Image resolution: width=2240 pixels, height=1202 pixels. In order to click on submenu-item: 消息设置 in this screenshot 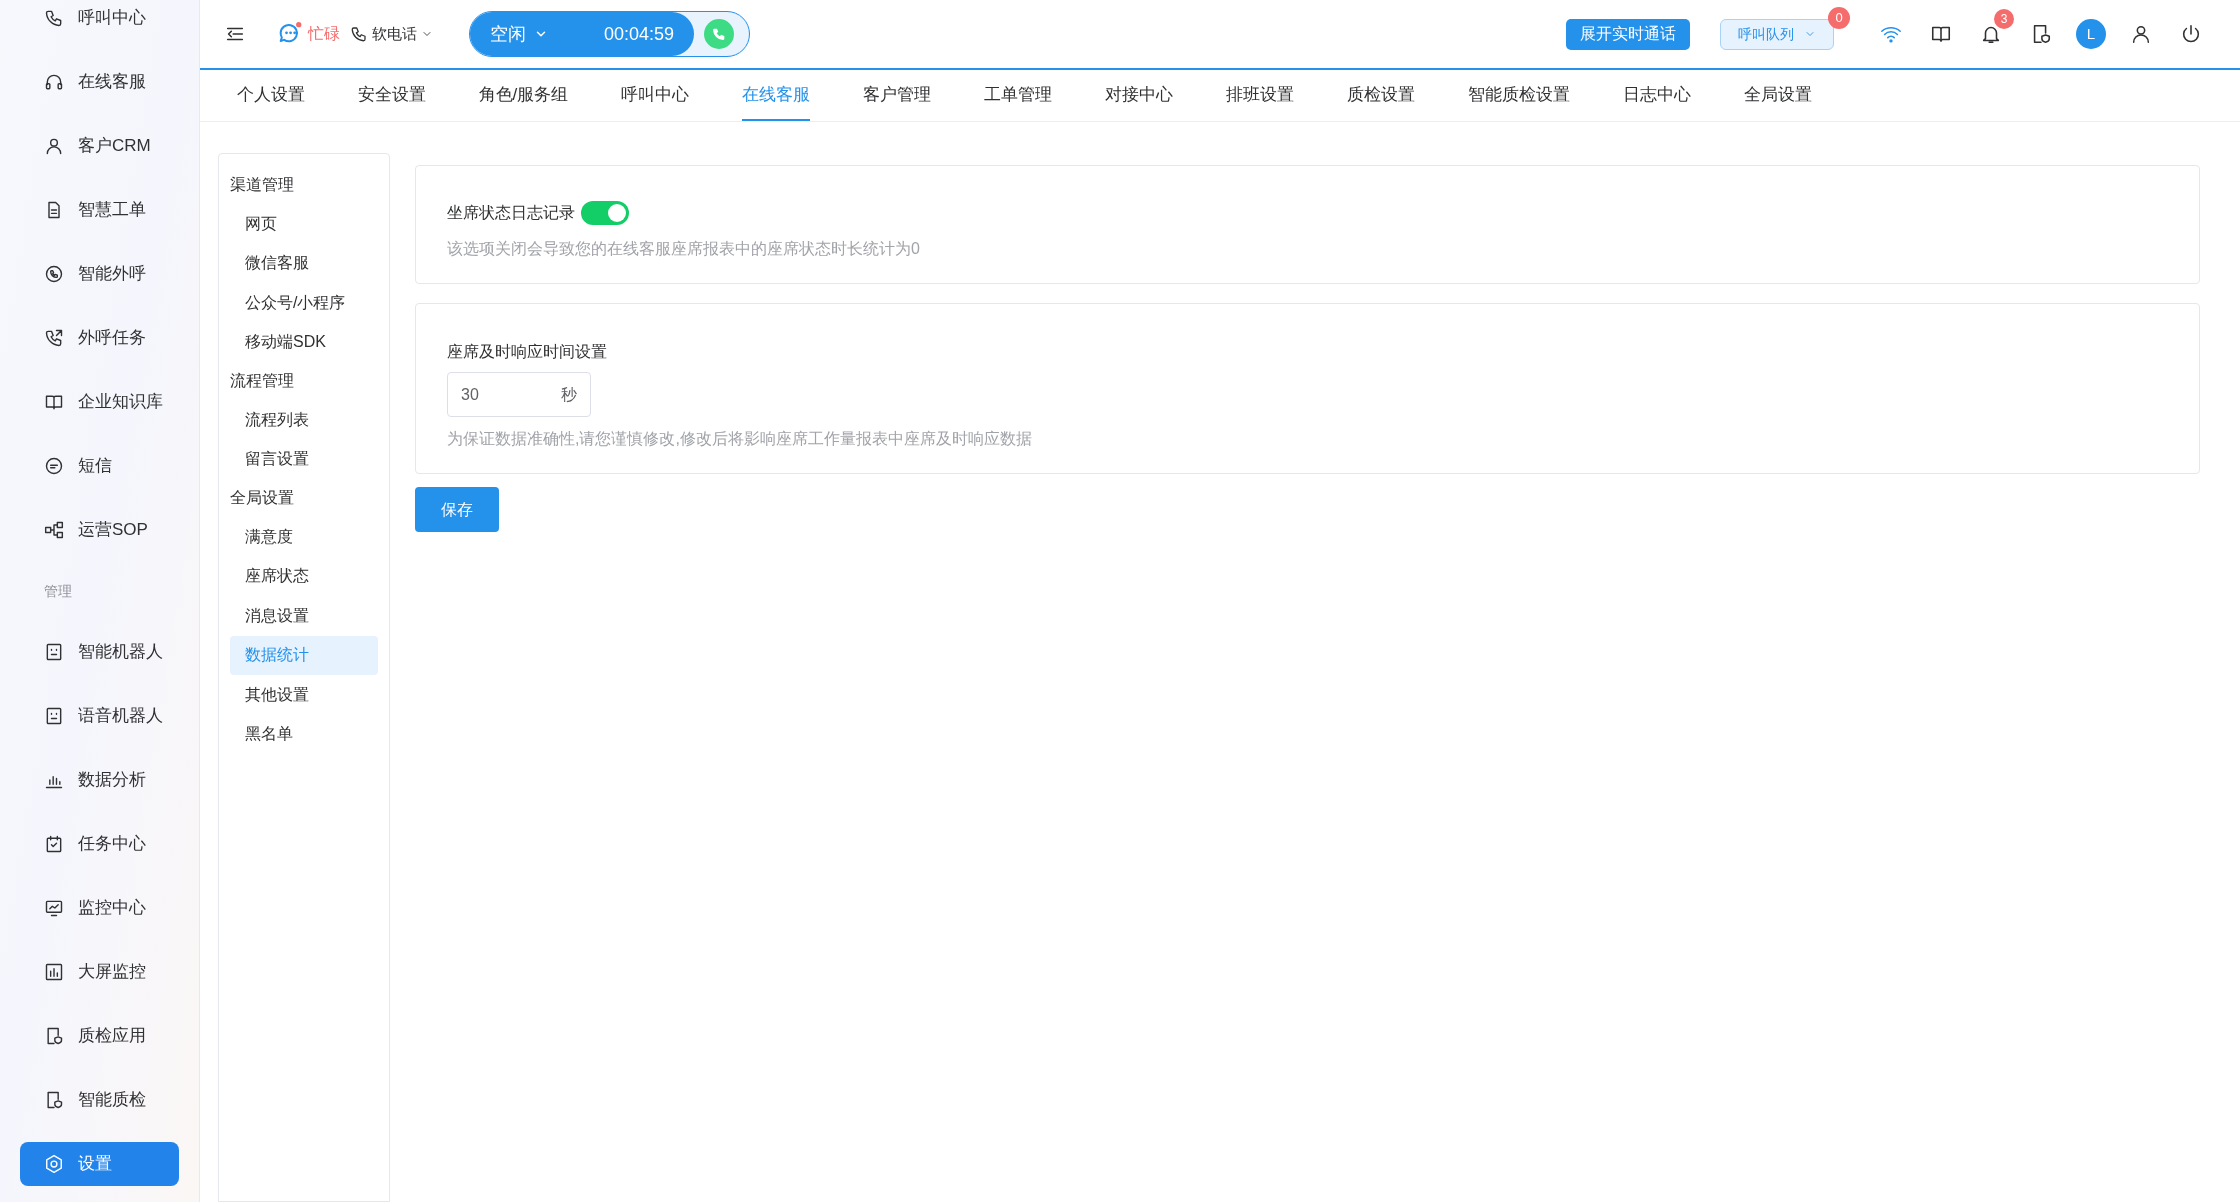, I will do `click(304, 616)`.